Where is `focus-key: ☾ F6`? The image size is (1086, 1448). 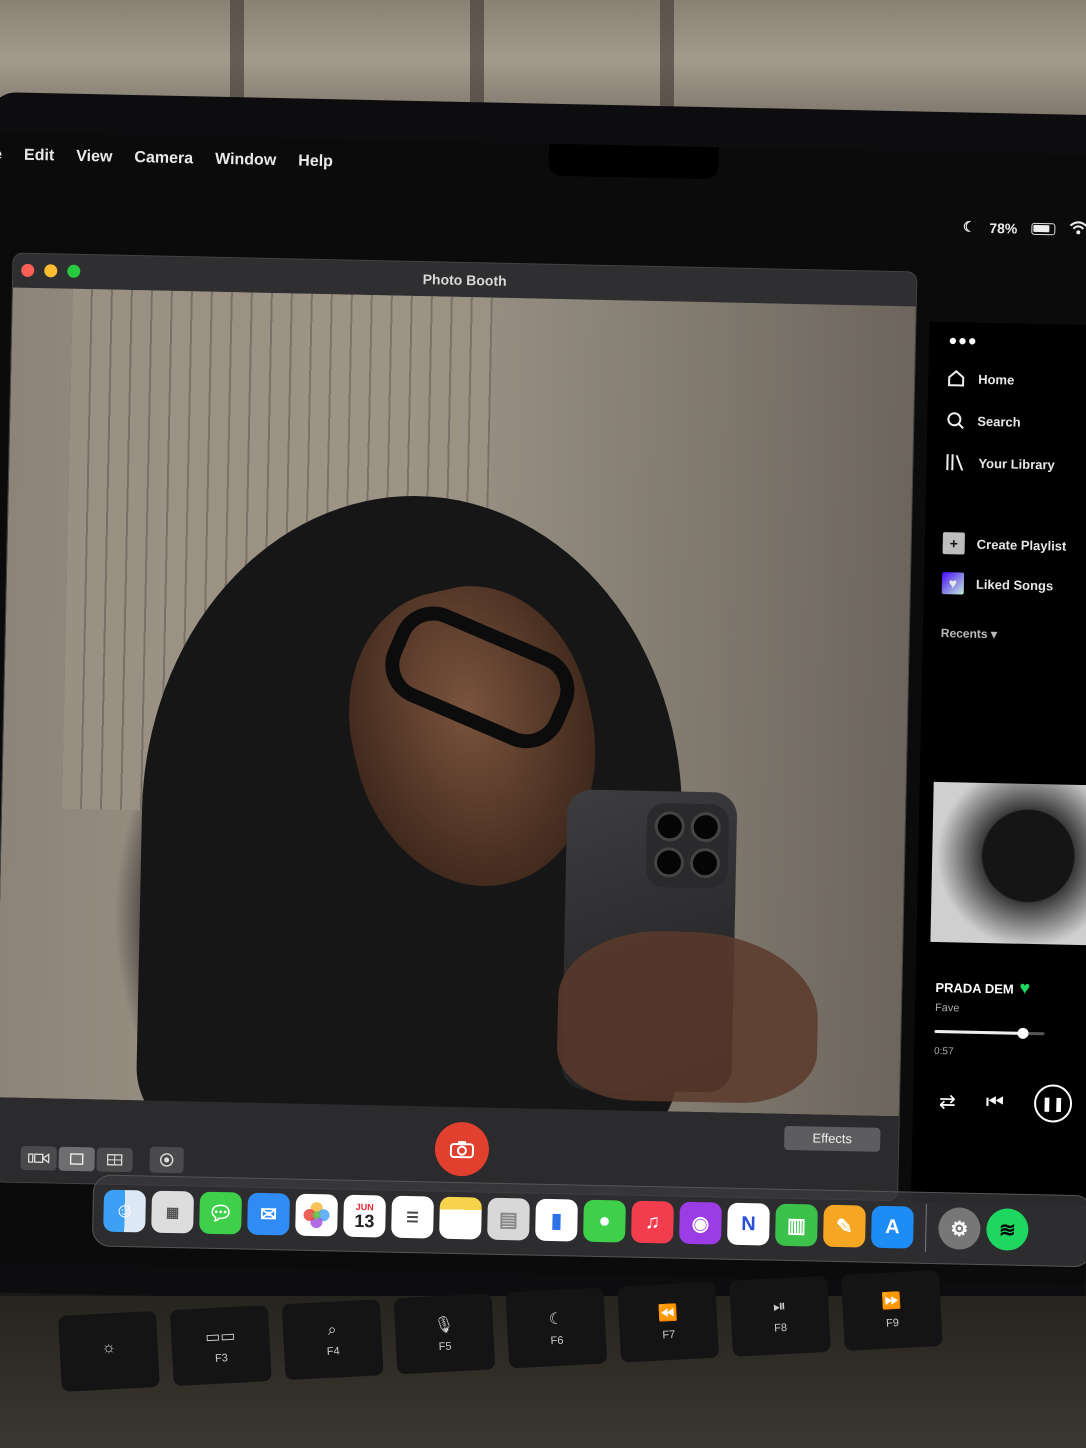 focus-key: ☾ F6 is located at coordinates (556, 1328).